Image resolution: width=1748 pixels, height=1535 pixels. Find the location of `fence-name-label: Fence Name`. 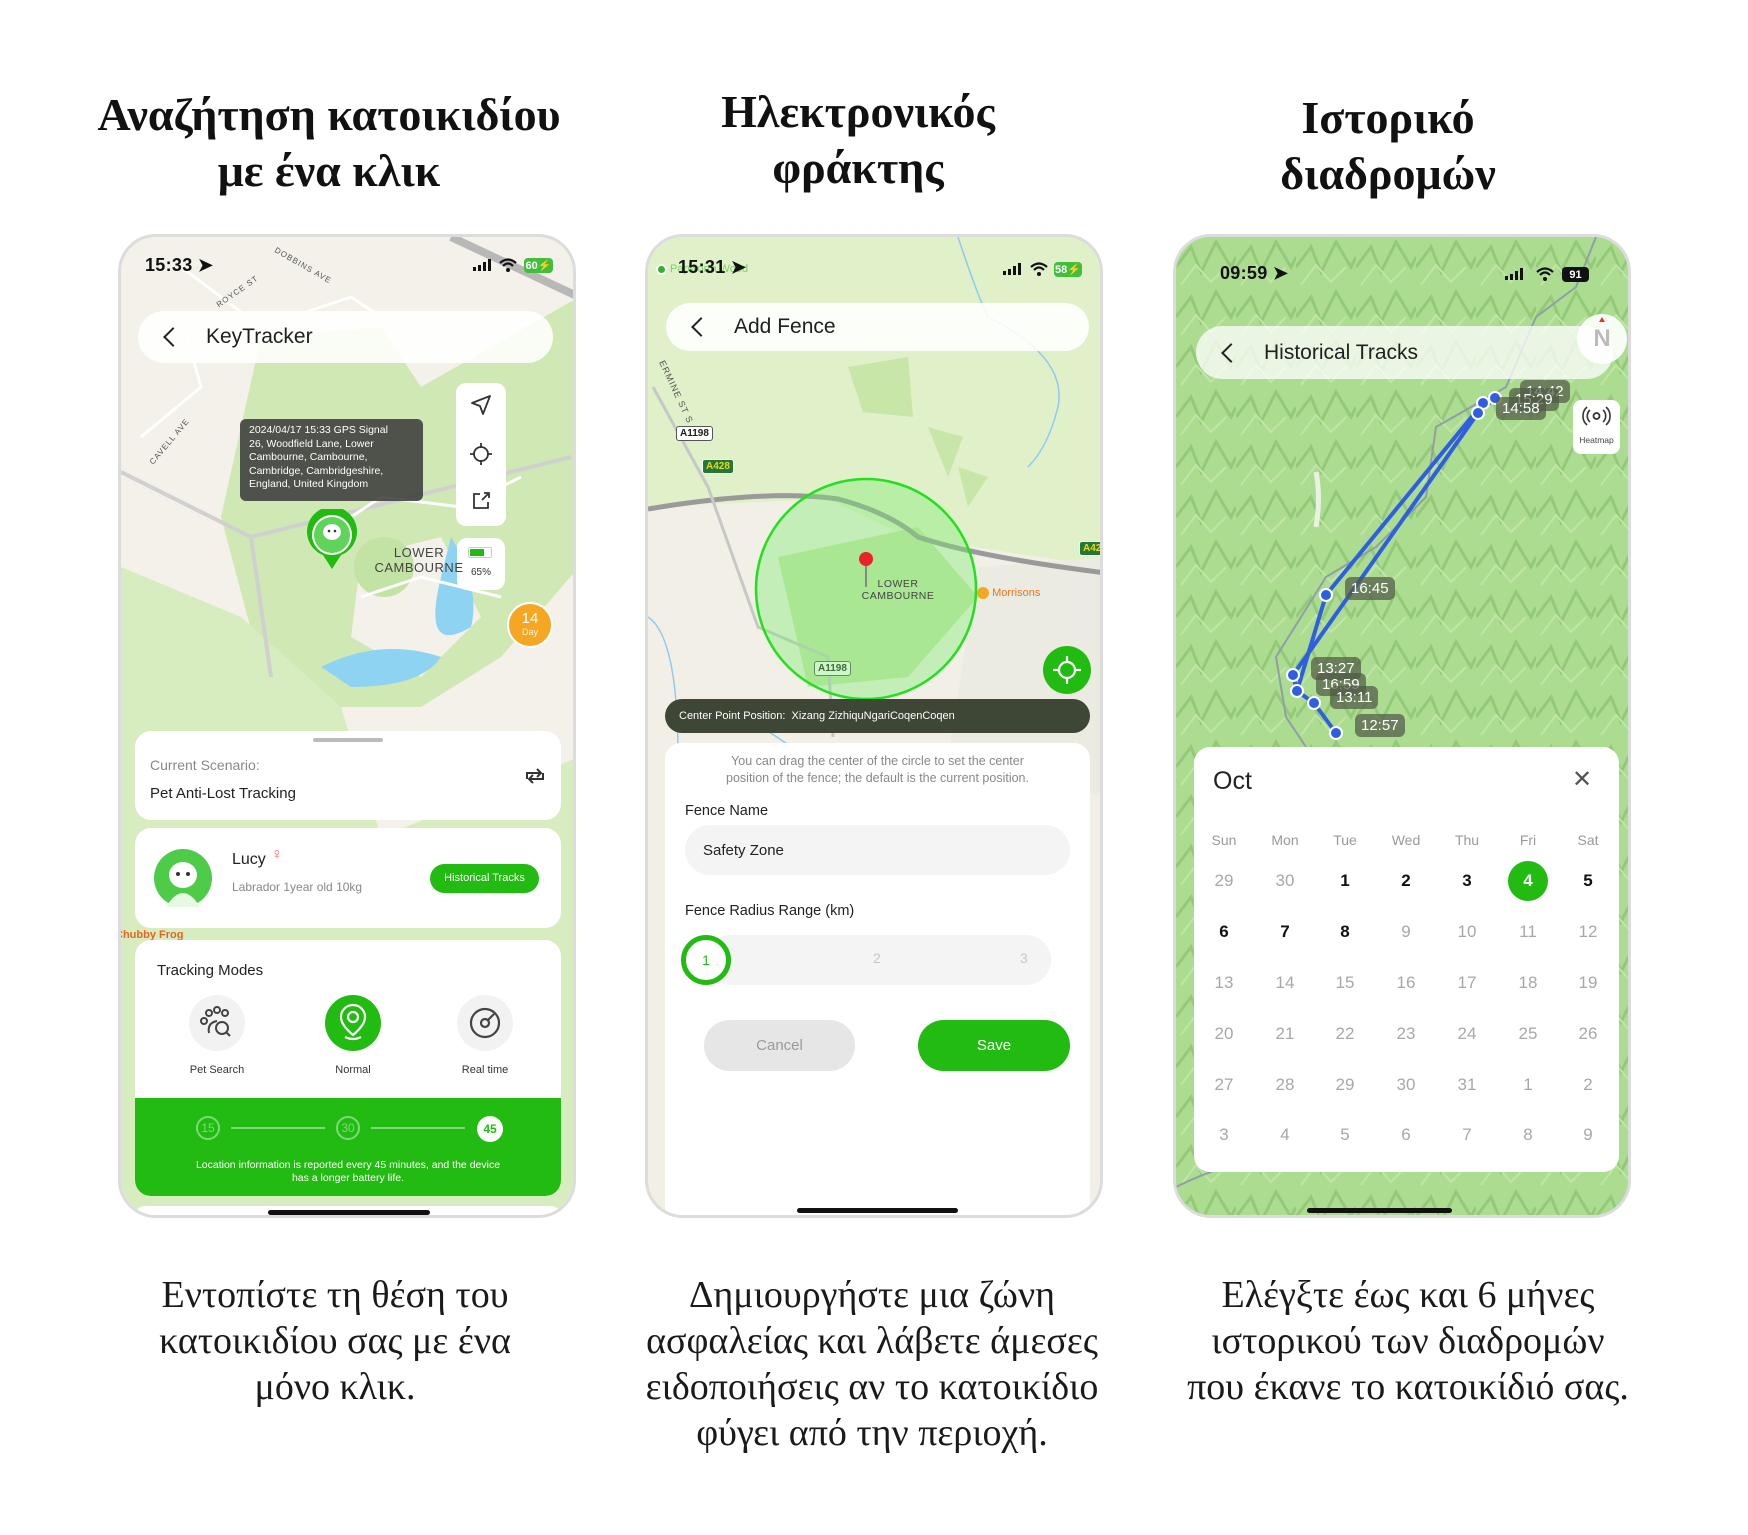

fence-name-label: Fence Name is located at coordinates (727, 811).